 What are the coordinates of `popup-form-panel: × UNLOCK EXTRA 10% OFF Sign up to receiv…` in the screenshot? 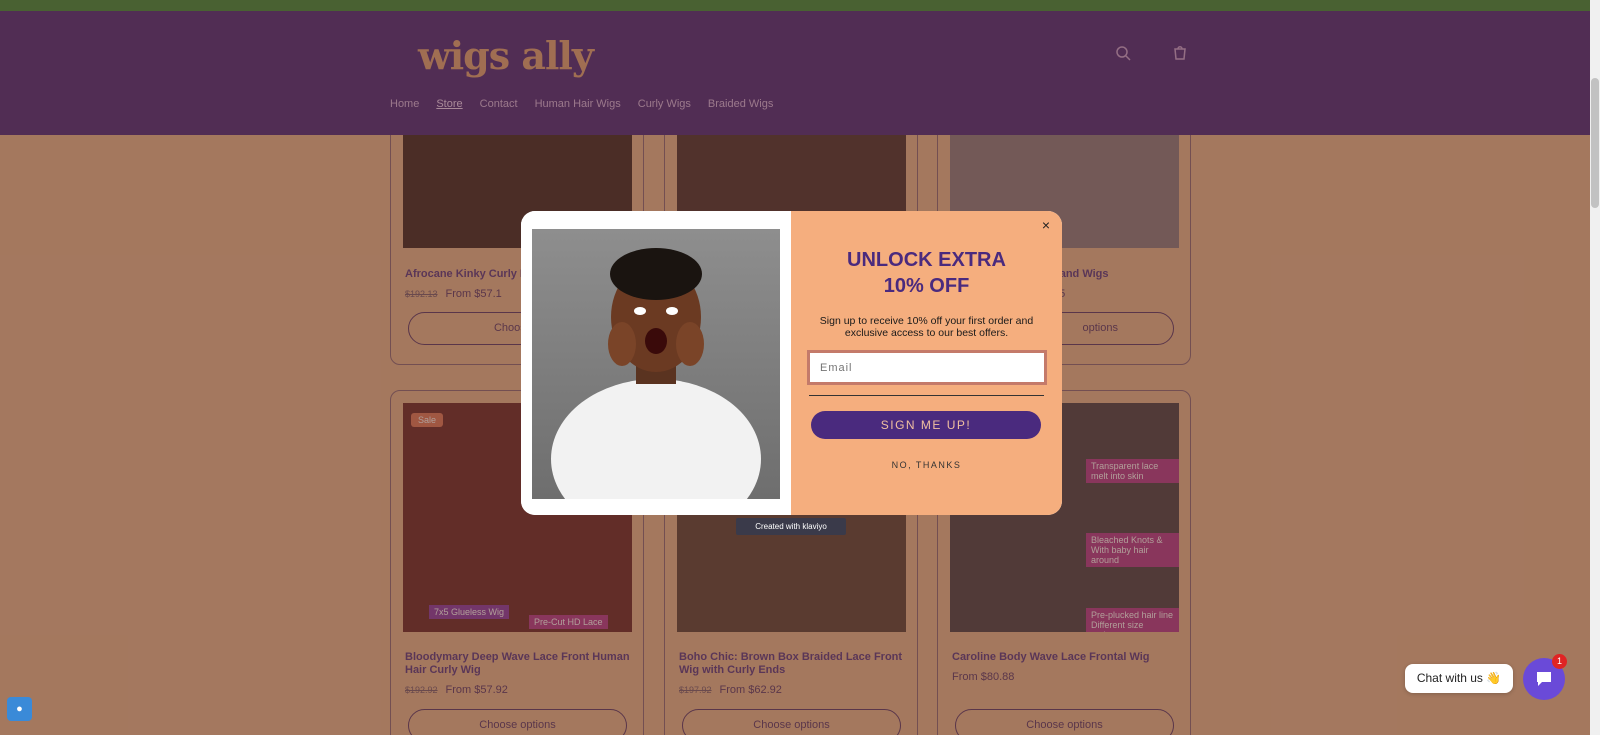 It's located at (926, 363).